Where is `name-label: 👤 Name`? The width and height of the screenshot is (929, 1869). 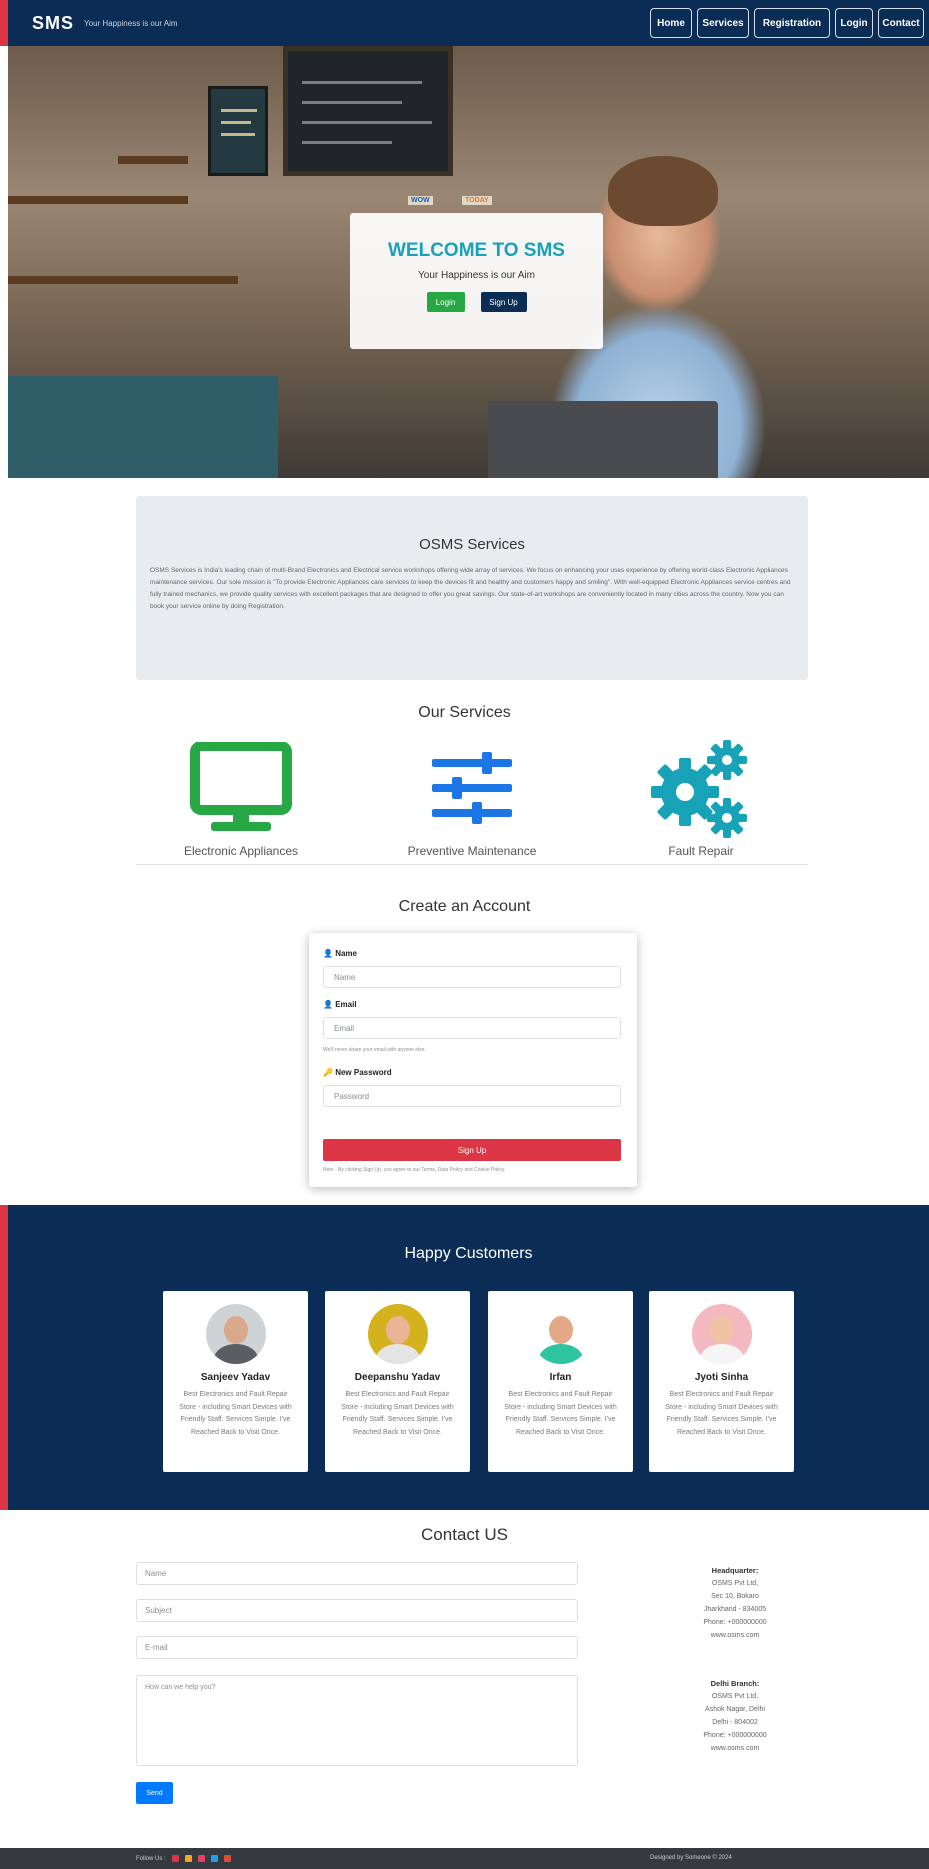 name-label: 👤 Name is located at coordinates (340, 953).